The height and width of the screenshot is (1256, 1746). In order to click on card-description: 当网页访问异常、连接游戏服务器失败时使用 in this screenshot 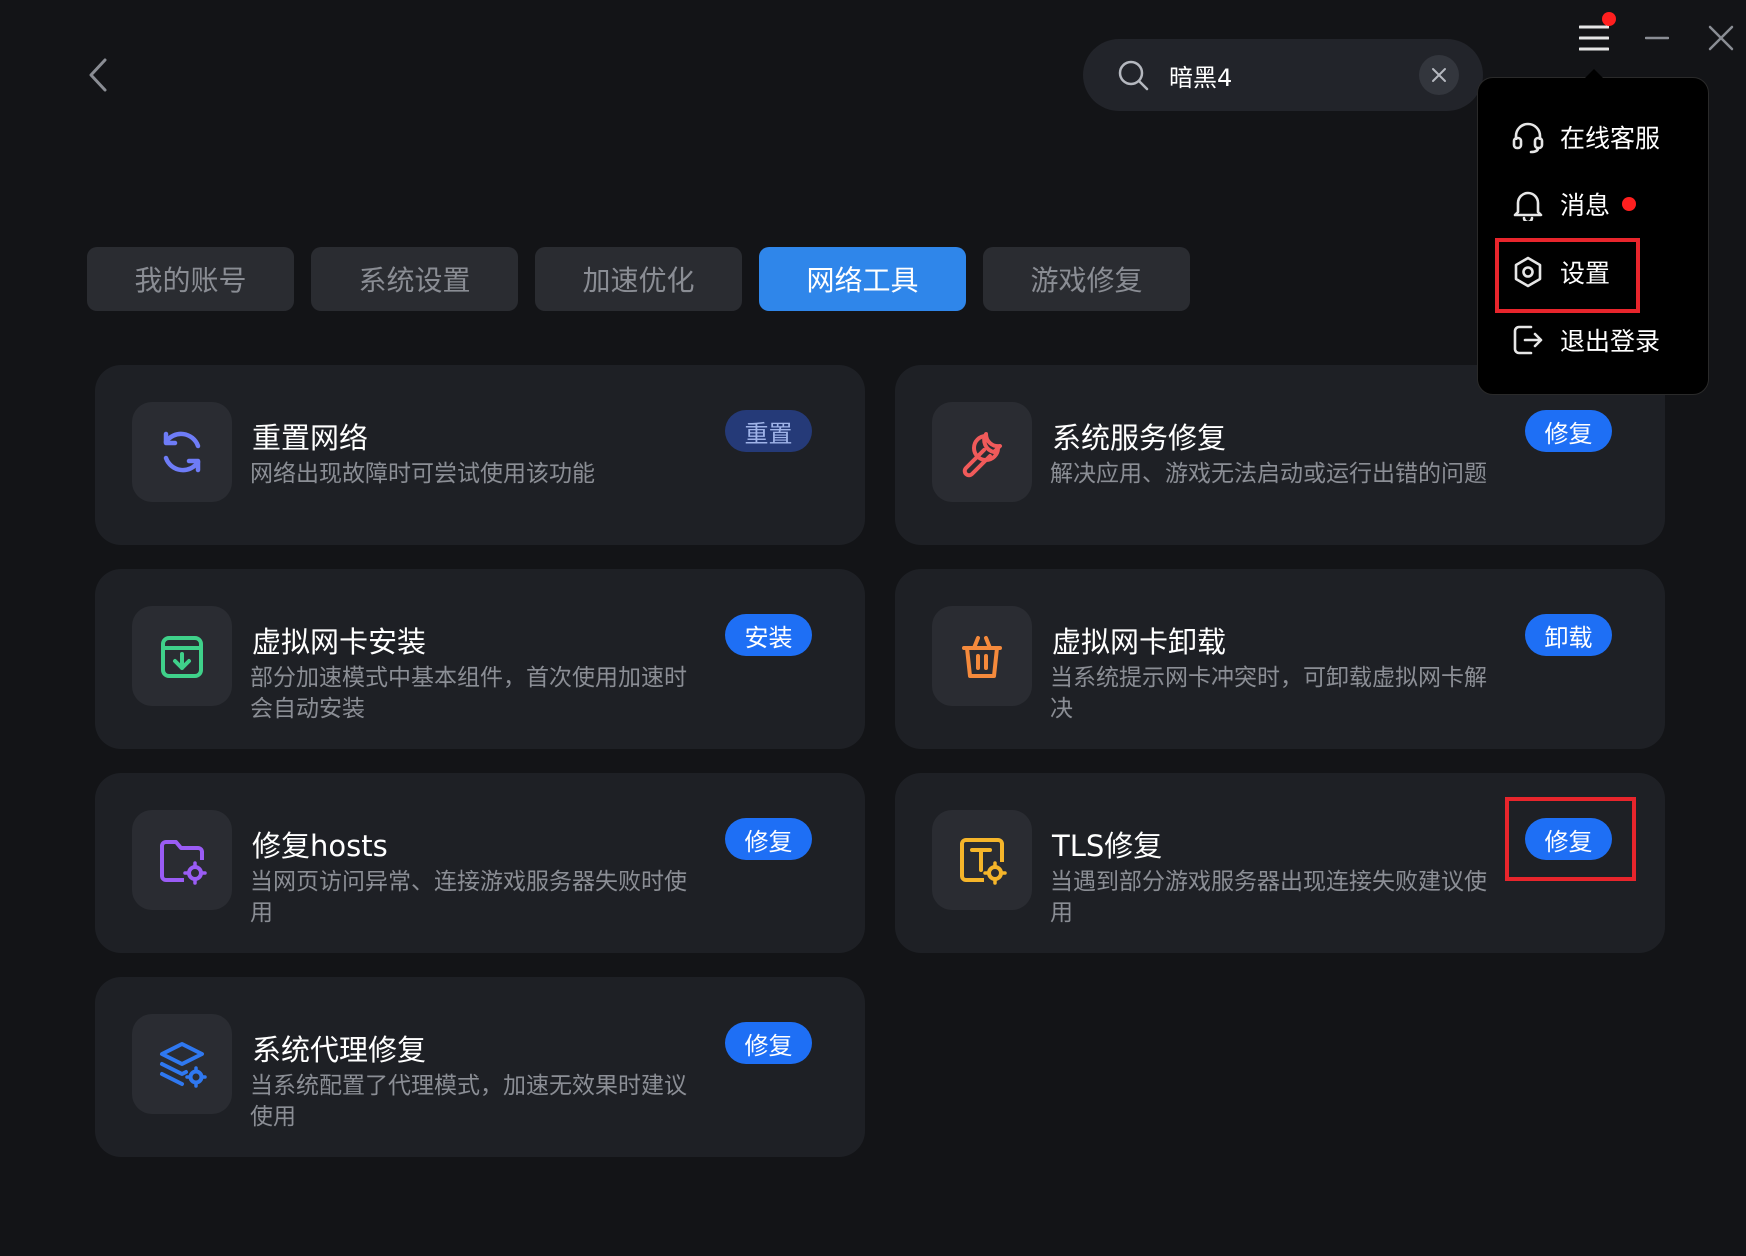, I will do `click(468, 897)`.